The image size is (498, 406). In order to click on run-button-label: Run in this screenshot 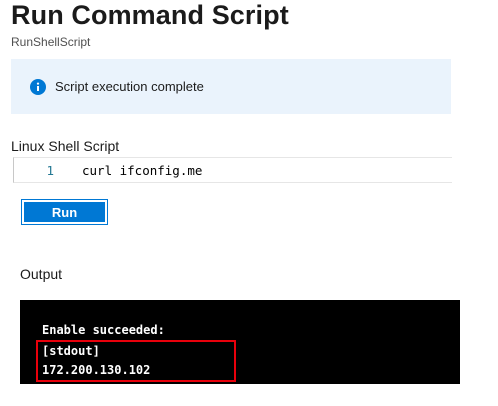, I will do `click(64, 212)`.